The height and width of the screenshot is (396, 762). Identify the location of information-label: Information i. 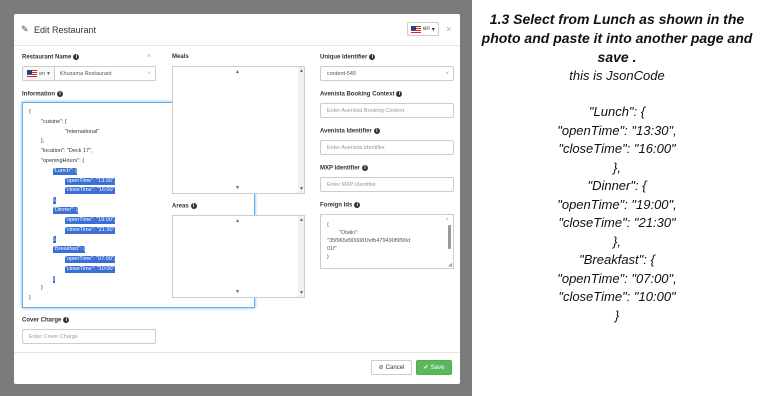
(42, 94).